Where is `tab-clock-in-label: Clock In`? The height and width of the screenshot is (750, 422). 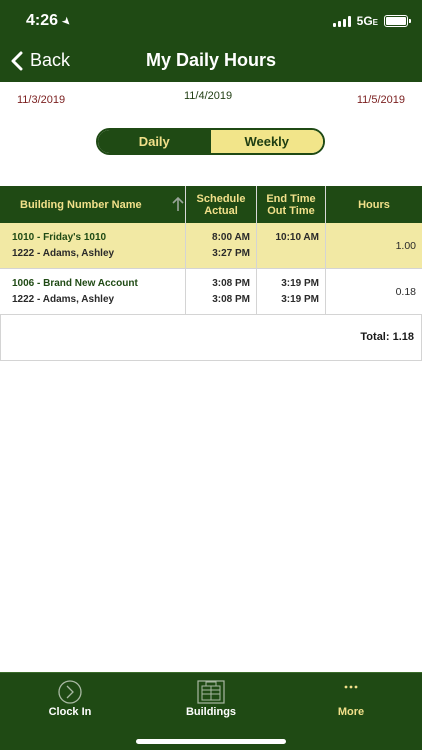 tab-clock-in-label: Clock In is located at coordinates (70, 712).